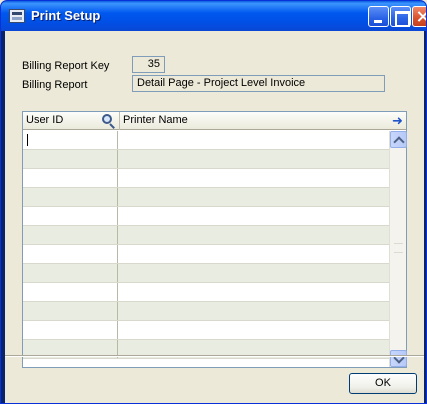 The height and width of the screenshot is (404, 427). What do you see at coordinates (66, 66) in the screenshot?
I see `billing-report-key-label: Billing Report Key` at bounding box center [66, 66].